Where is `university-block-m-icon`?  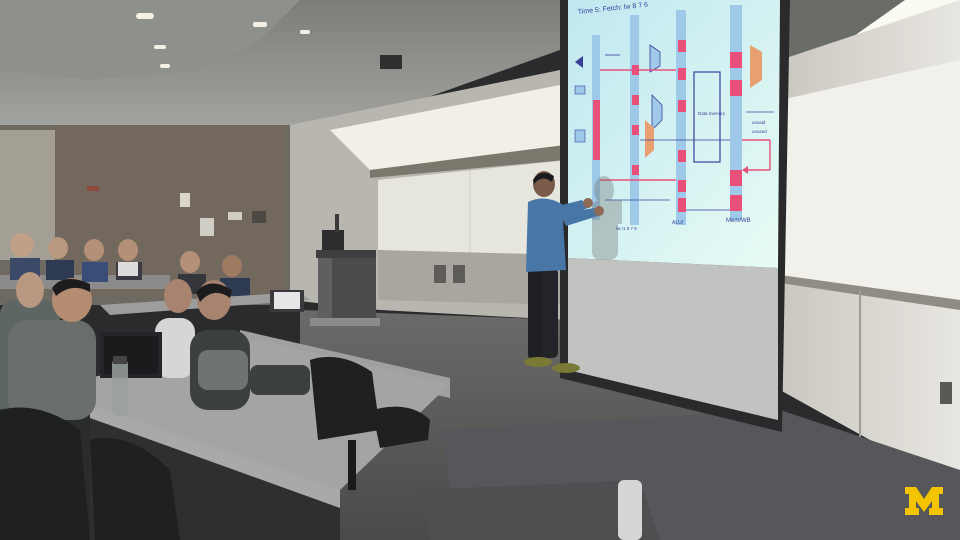
university-block-m-icon is located at coordinates (924, 501).